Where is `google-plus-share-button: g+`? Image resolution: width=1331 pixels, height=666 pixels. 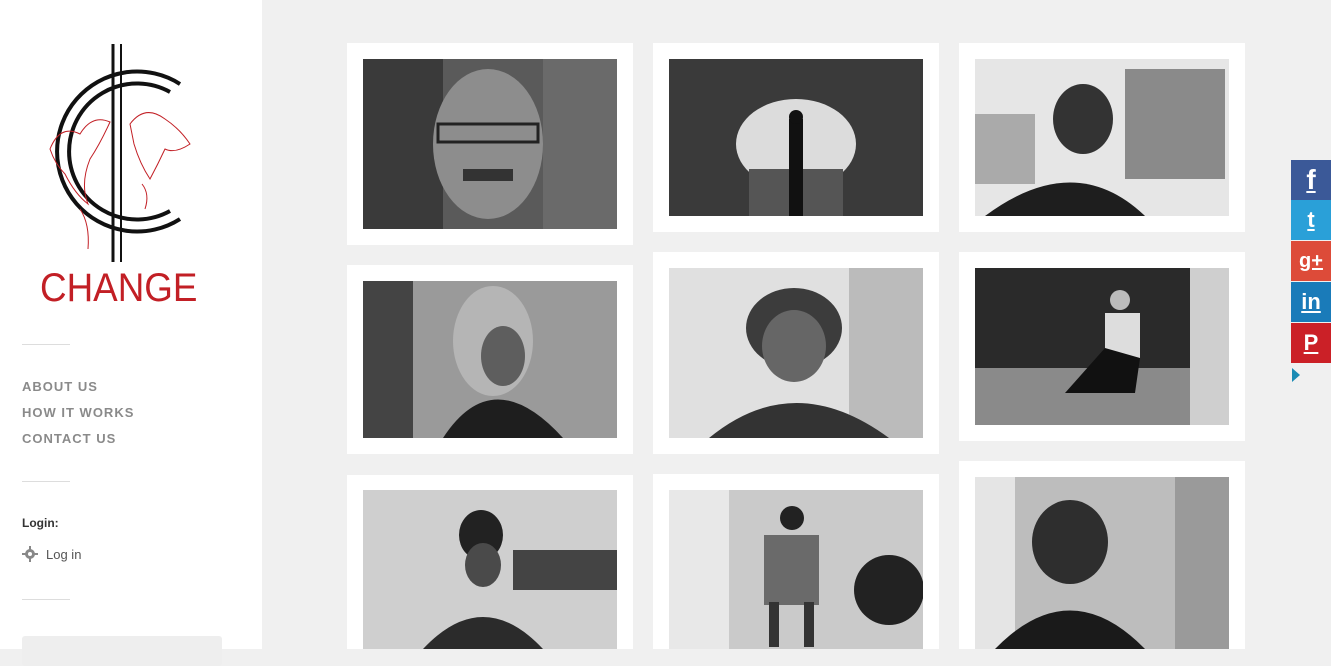
google-plus-share-button: g+ is located at coordinates (1311, 261).